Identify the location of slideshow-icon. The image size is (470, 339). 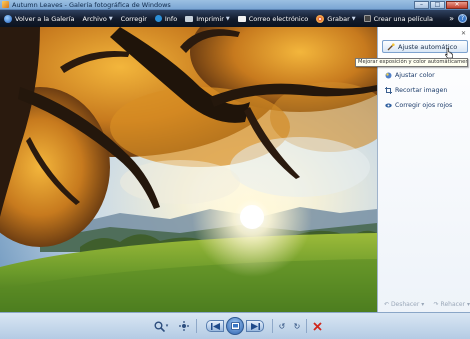
(235, 326).